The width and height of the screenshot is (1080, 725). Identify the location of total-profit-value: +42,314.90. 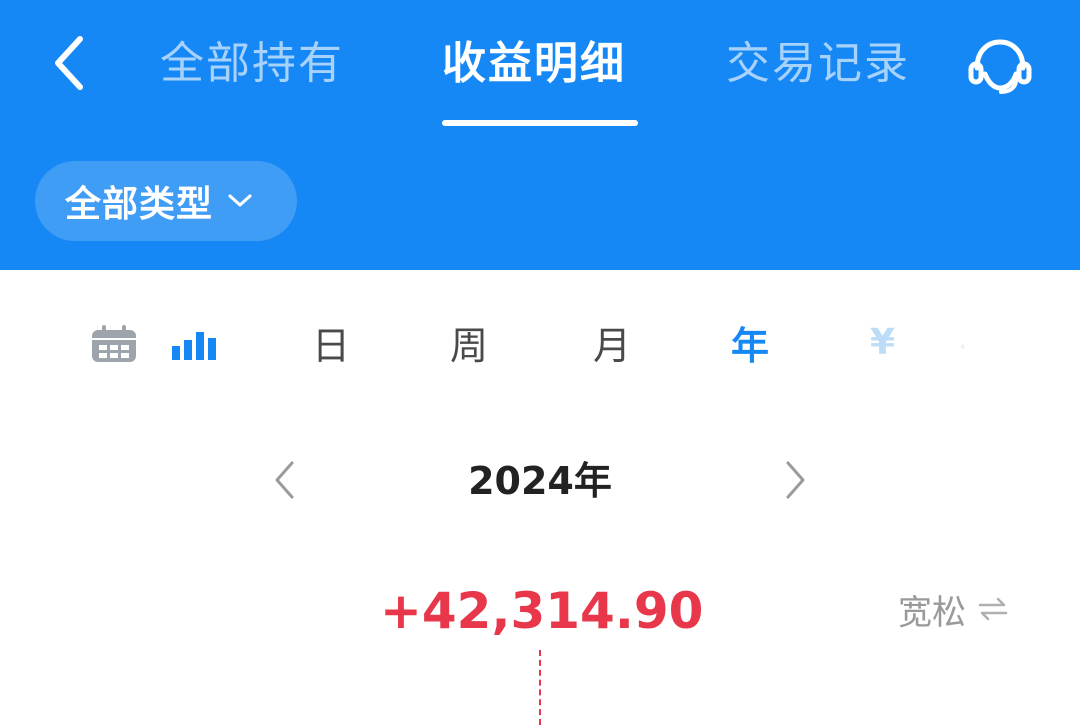
(542, 611).